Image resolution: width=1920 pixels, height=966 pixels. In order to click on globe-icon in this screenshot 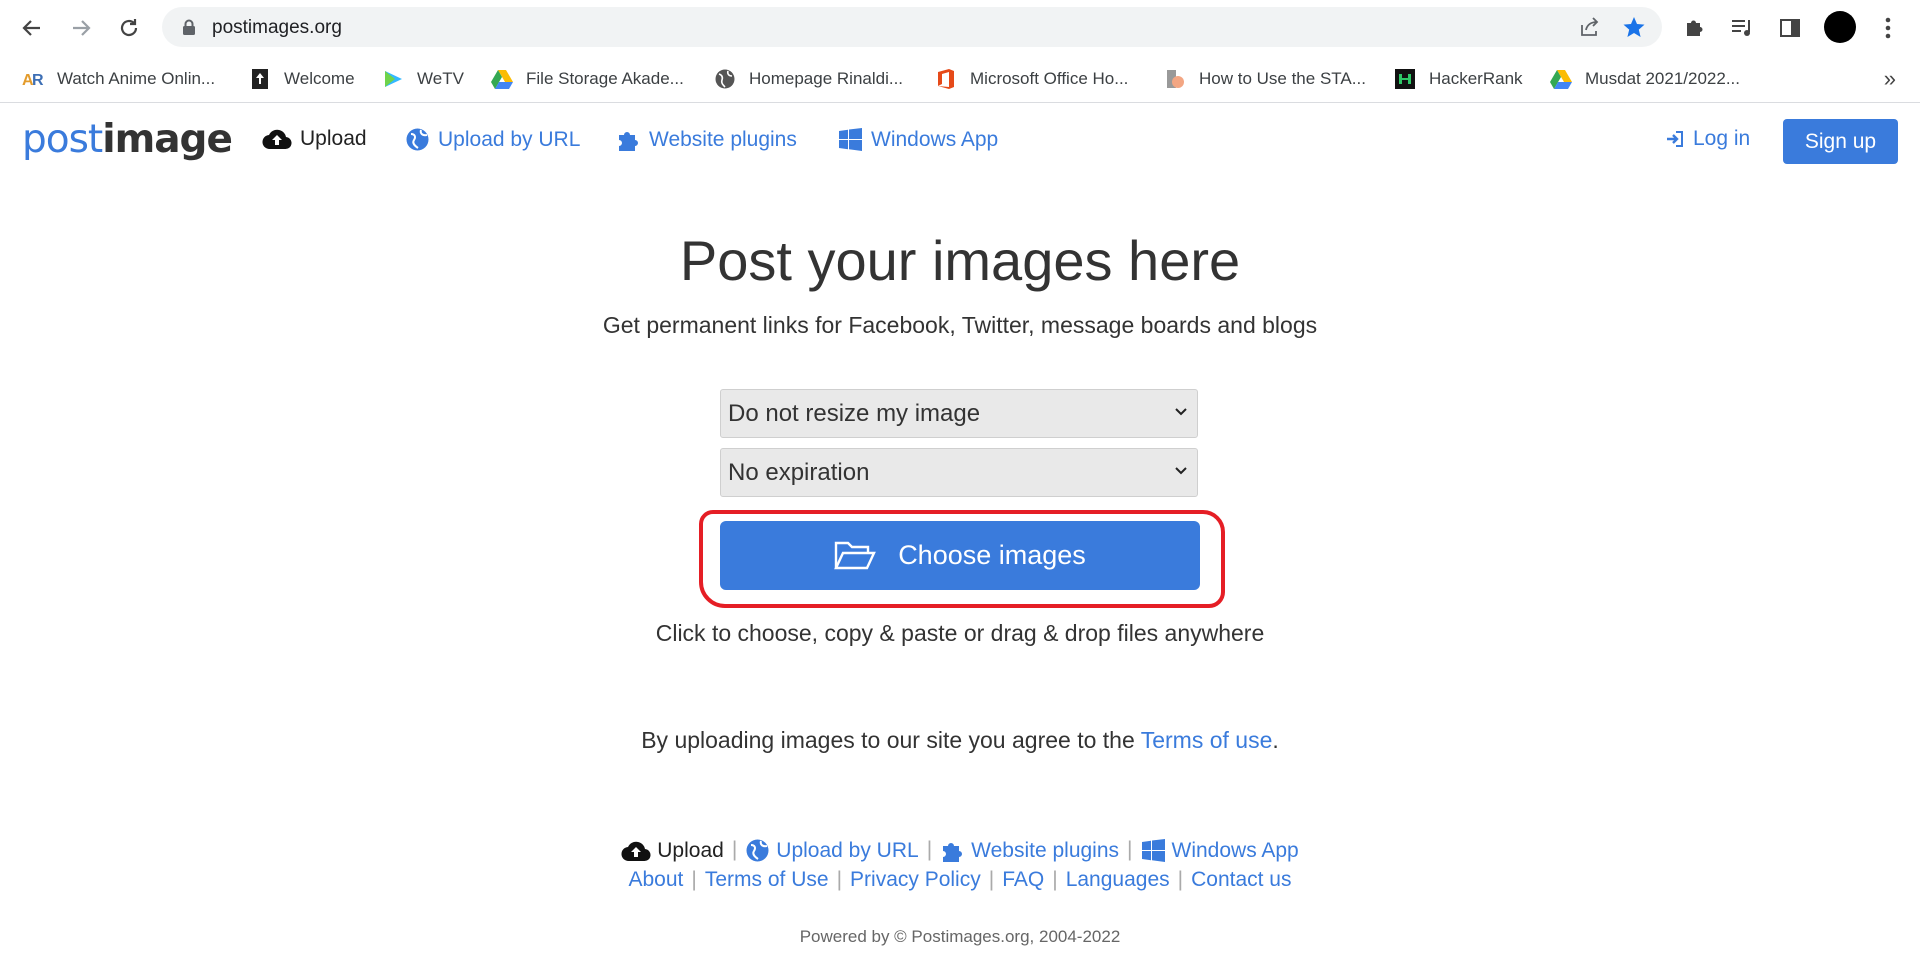, I will do `click(757, 850)`.